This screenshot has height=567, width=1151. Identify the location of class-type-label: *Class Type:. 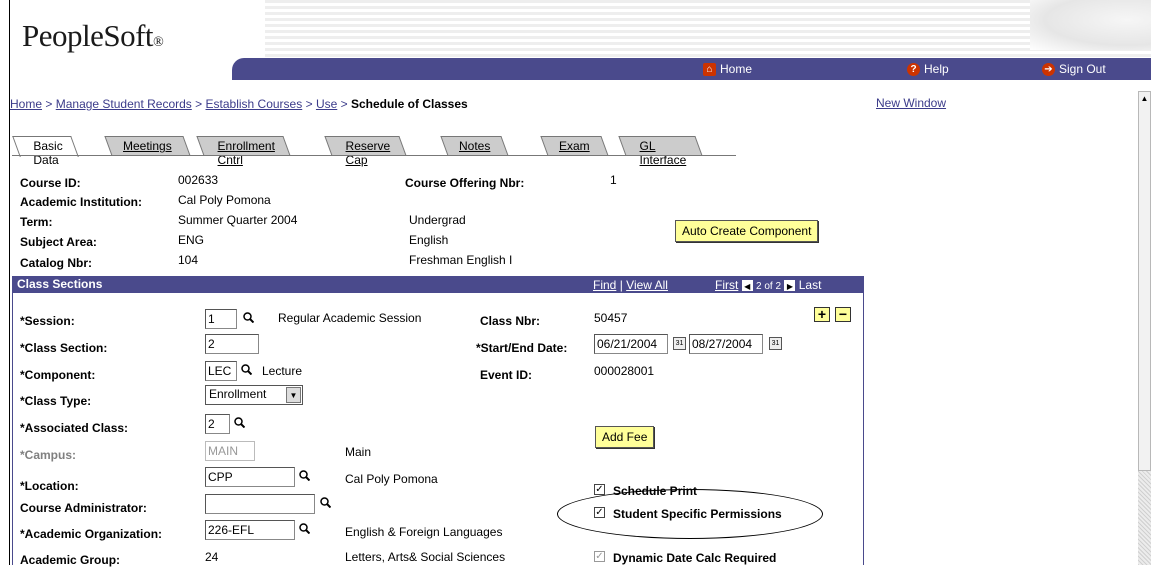
(56, 401).